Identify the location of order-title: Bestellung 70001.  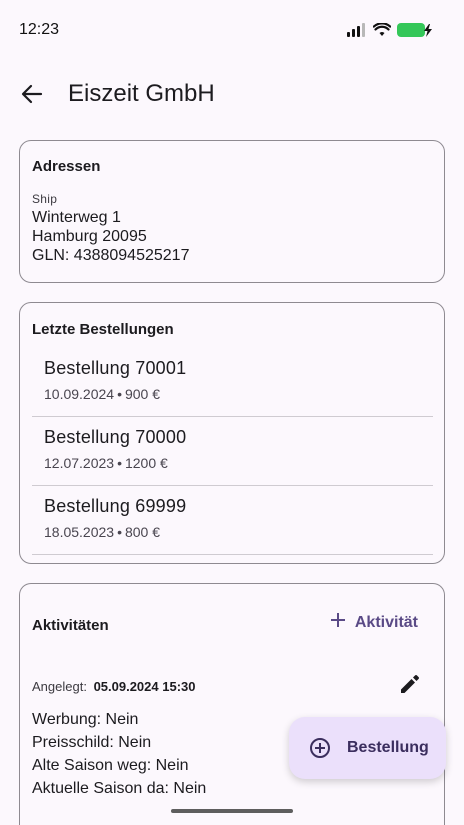
(115, 368).